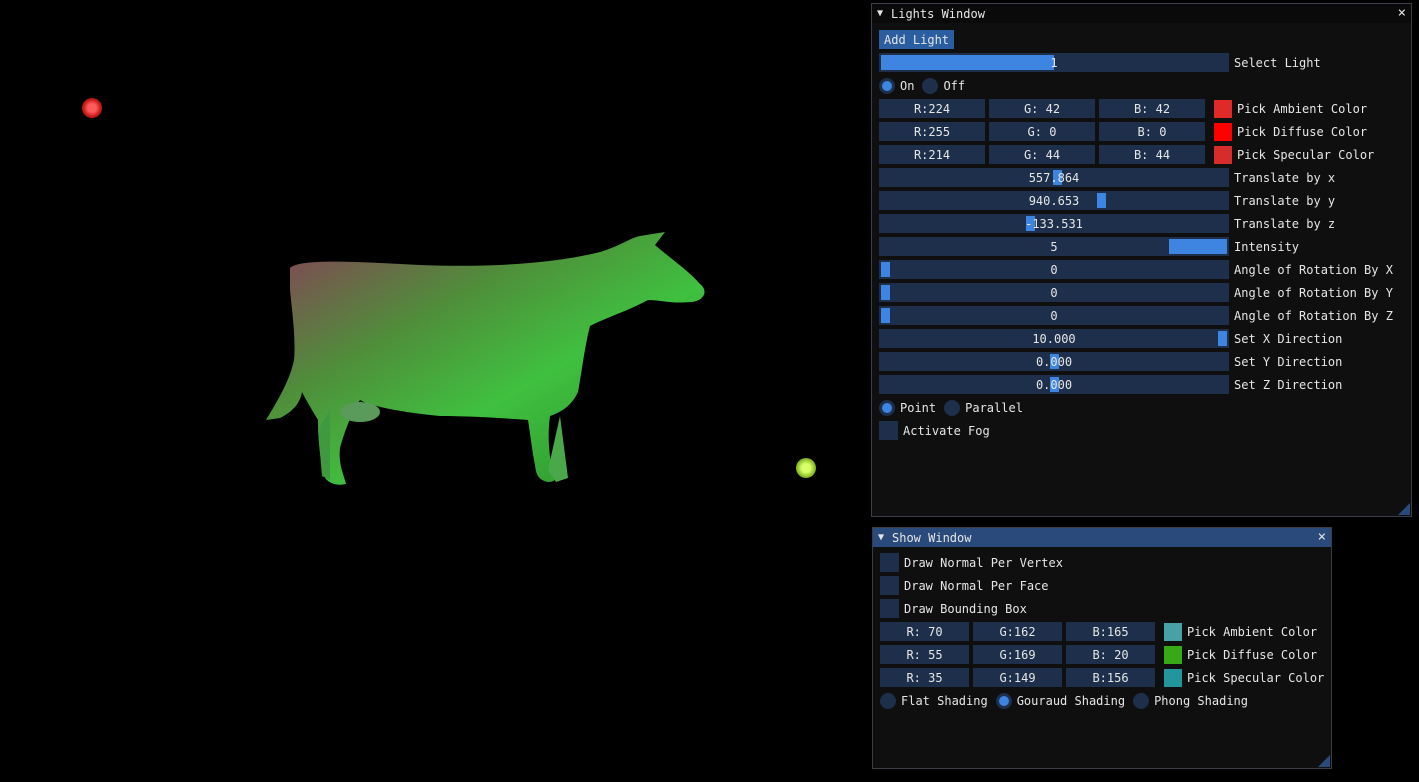 This screenshot has height=782, width=1419. Describe the element at coordinates (1017, 654) in the screenshot. I see `model-diffuse-g-field: G:169` at that location.